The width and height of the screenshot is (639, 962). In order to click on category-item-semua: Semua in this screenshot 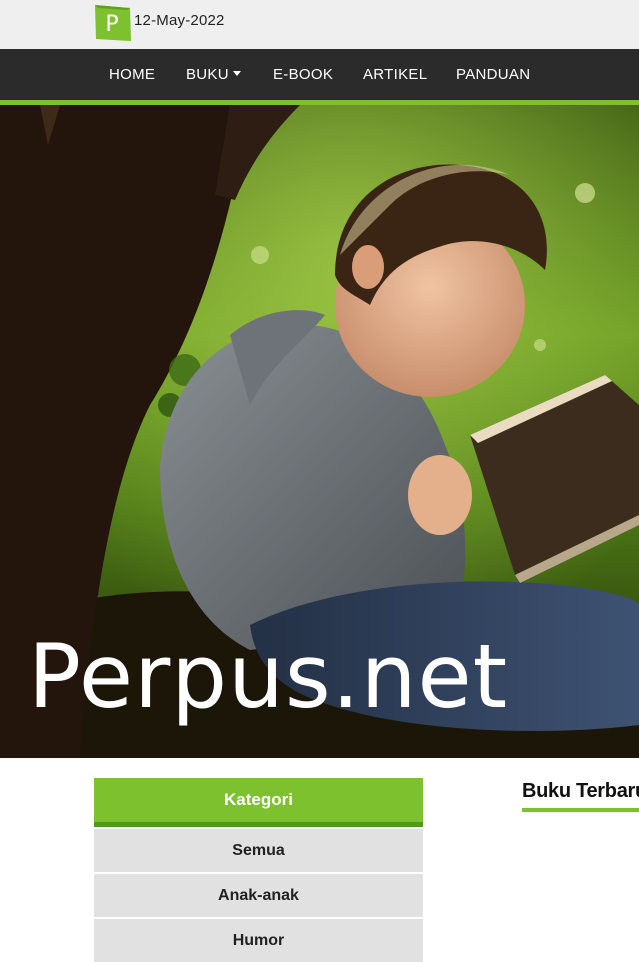, I will do `click(258, 850)`.